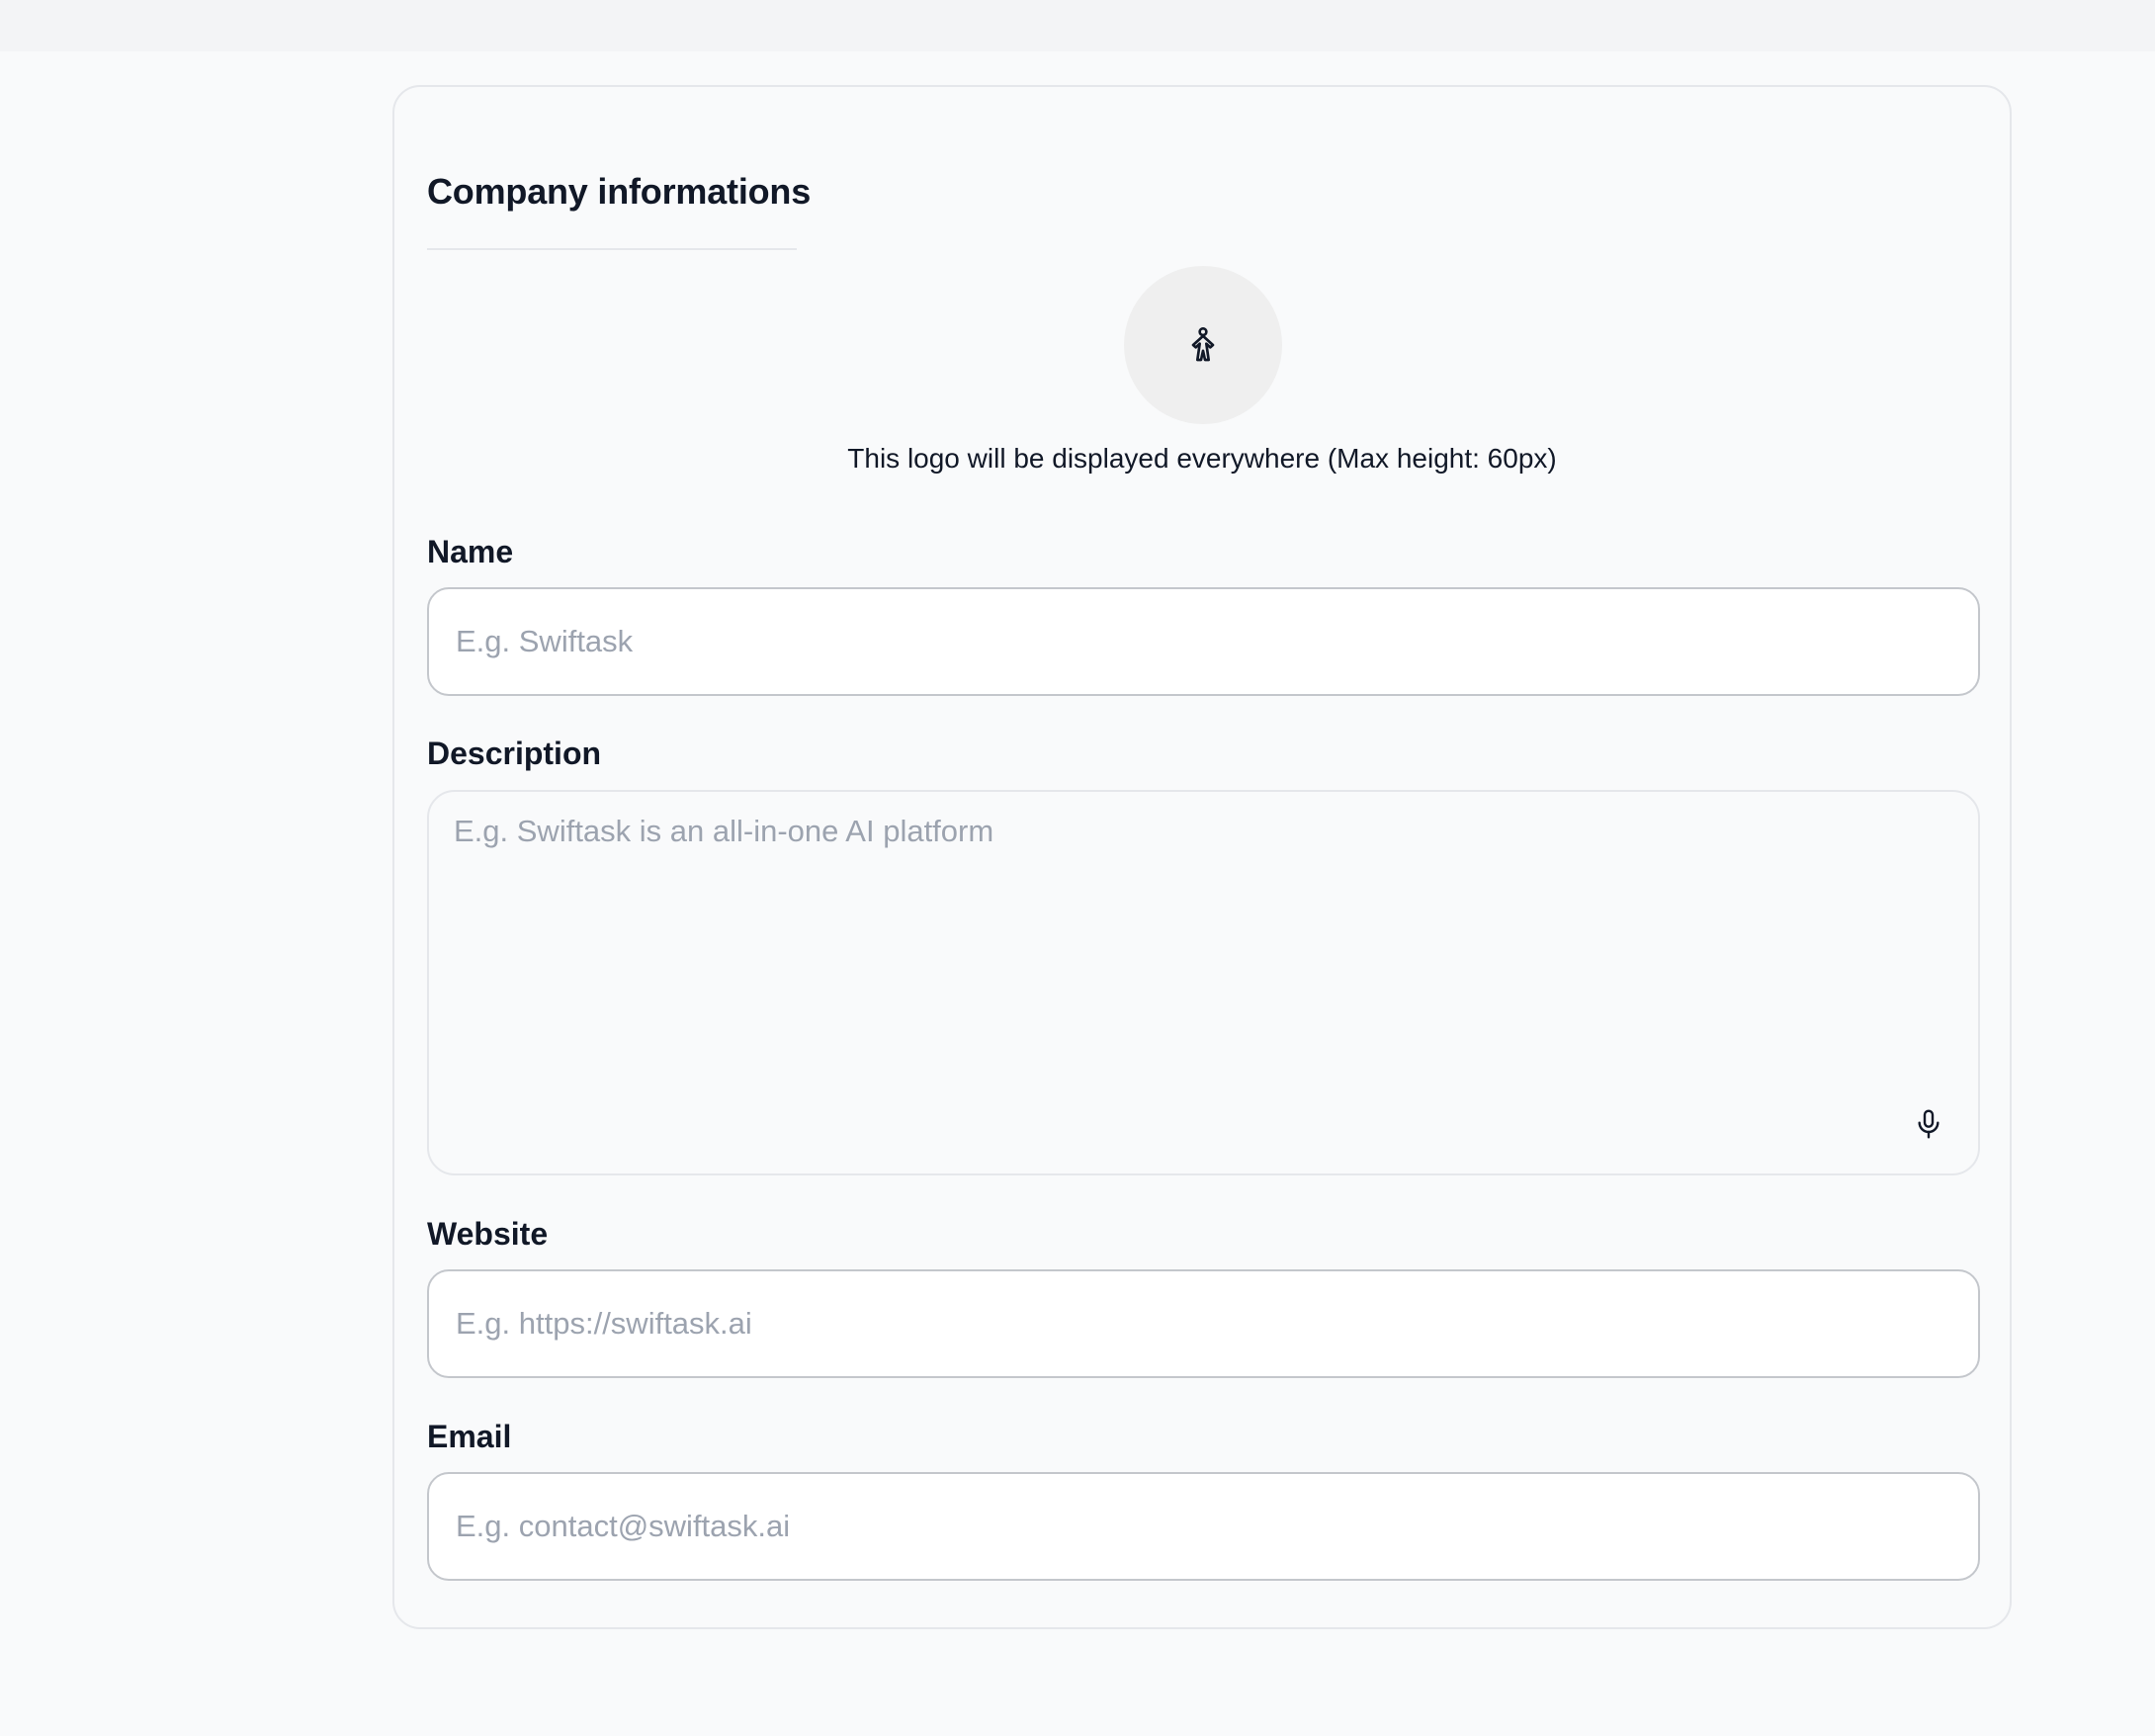 The height and width of the screenshot is (1736, 2155). What do you see at coordinates (469, 1436) in the screenshot?
I see `email-label: Email` at bounding box center [469, 1436].